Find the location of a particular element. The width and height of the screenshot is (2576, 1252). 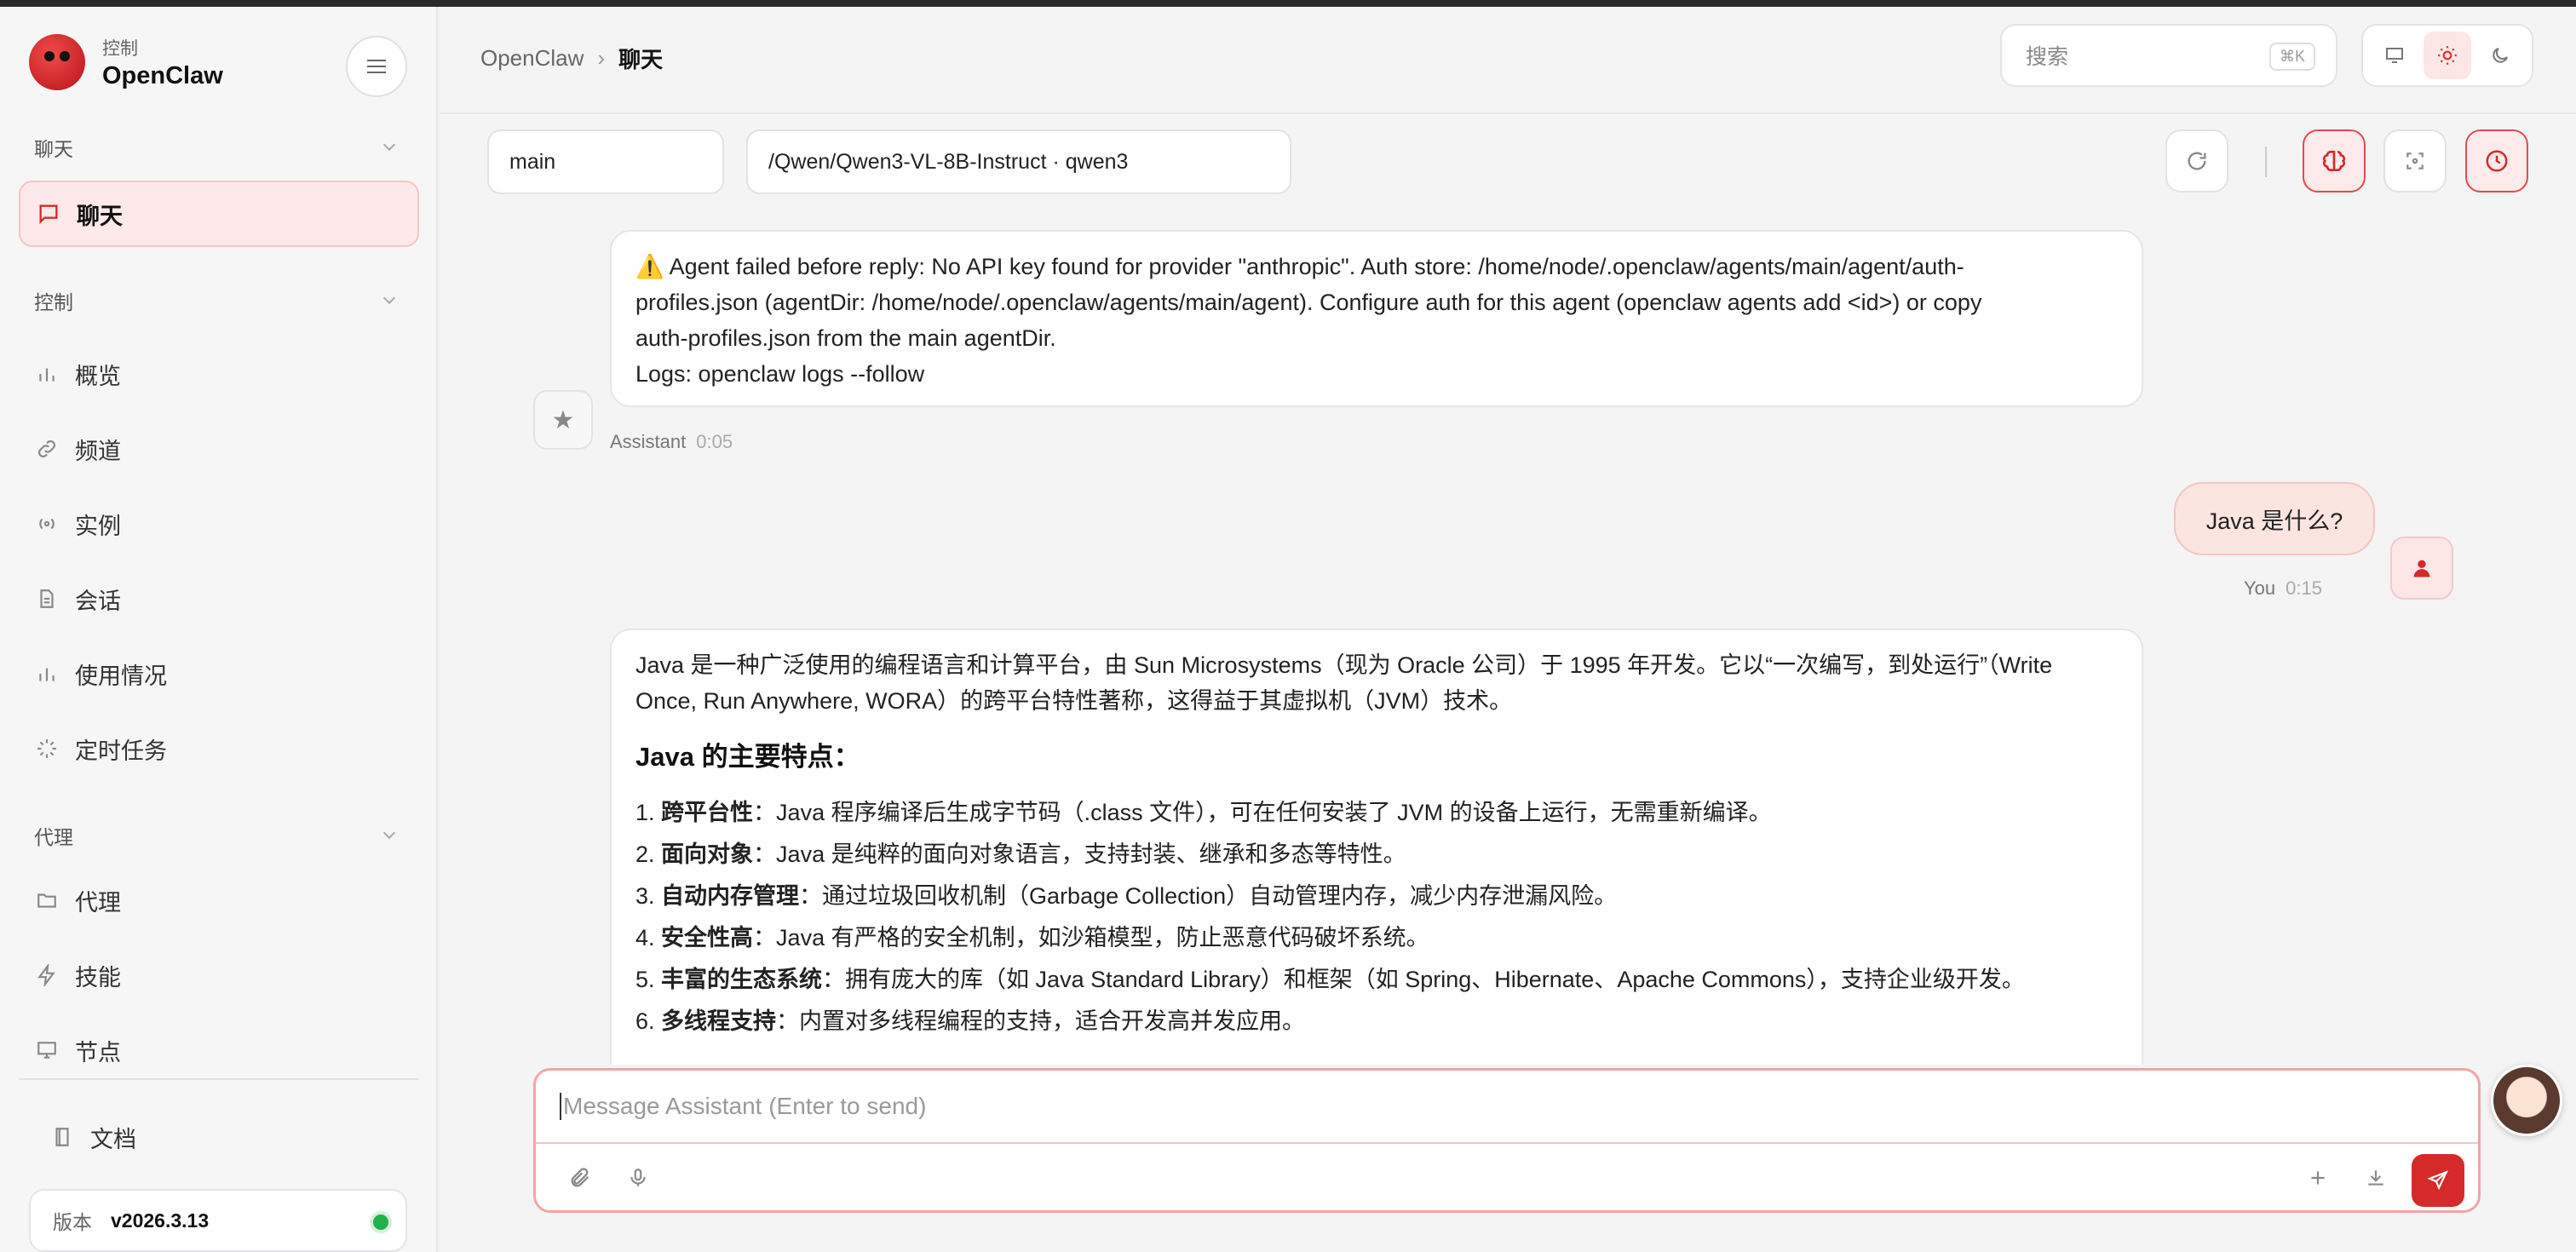

sidebar-item-usage: 使用情况 is located at coordinates (219, 673).